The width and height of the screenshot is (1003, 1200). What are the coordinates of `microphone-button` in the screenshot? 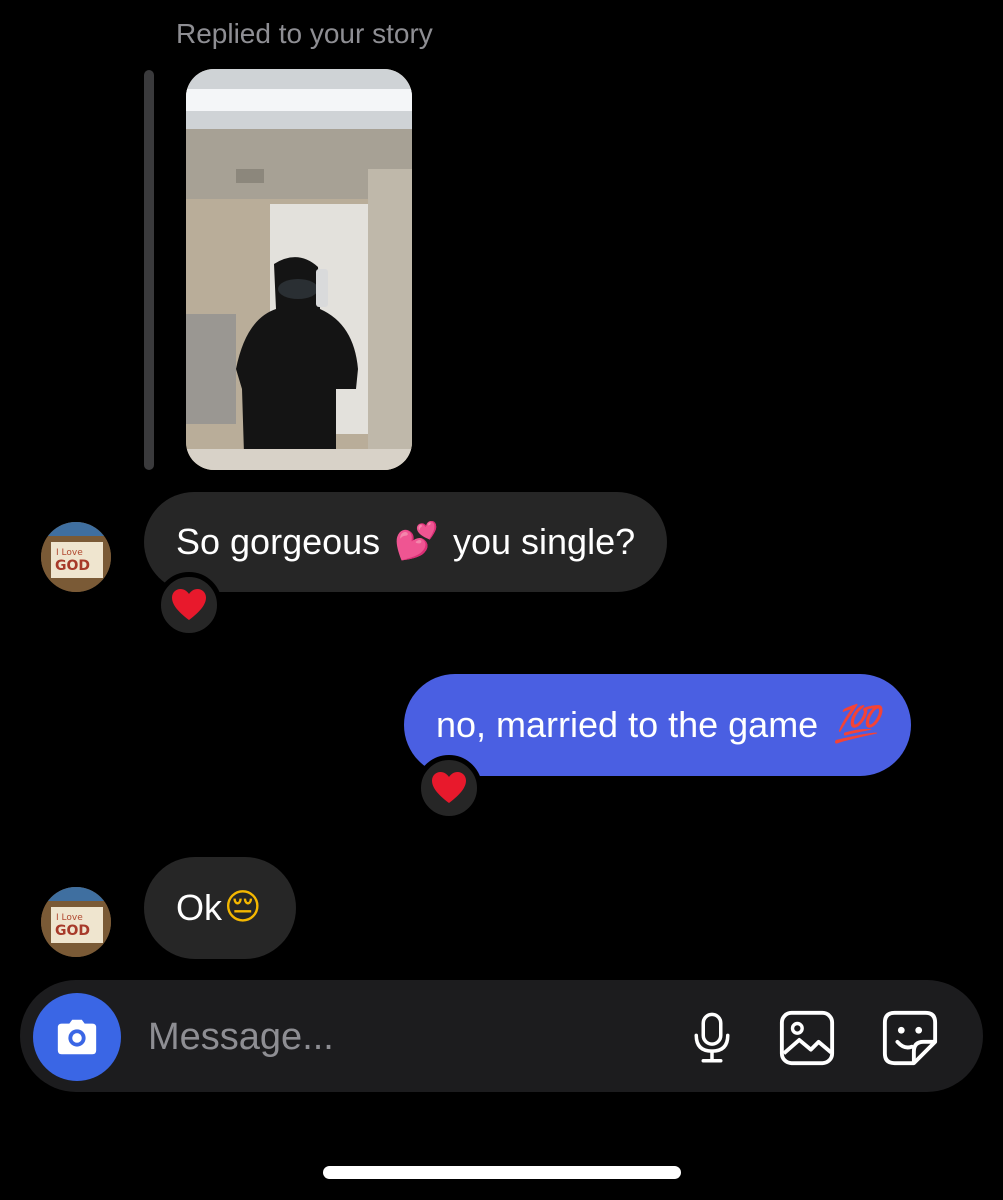 It's located at (712, 1038).